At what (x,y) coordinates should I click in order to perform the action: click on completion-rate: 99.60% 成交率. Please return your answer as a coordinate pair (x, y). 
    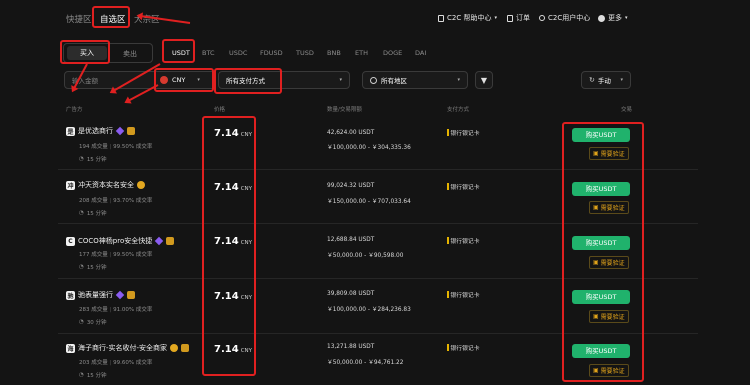
    Looking at the image, I should click on (133, 363).